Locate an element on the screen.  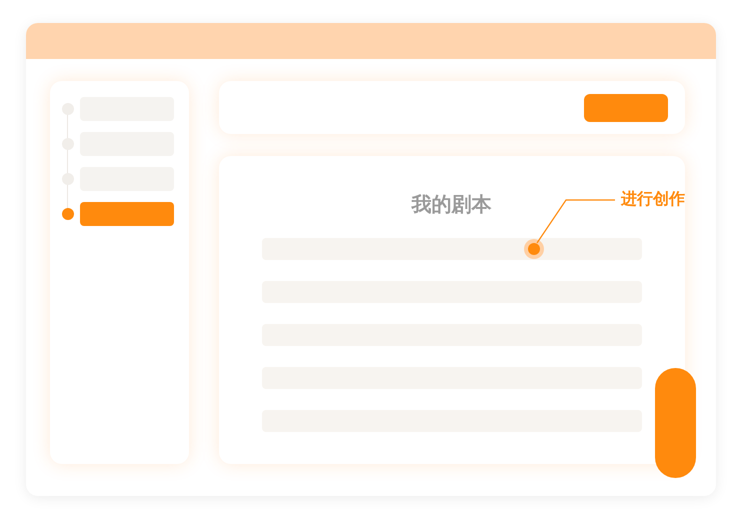
action-button is located at coordinates (626, 108).